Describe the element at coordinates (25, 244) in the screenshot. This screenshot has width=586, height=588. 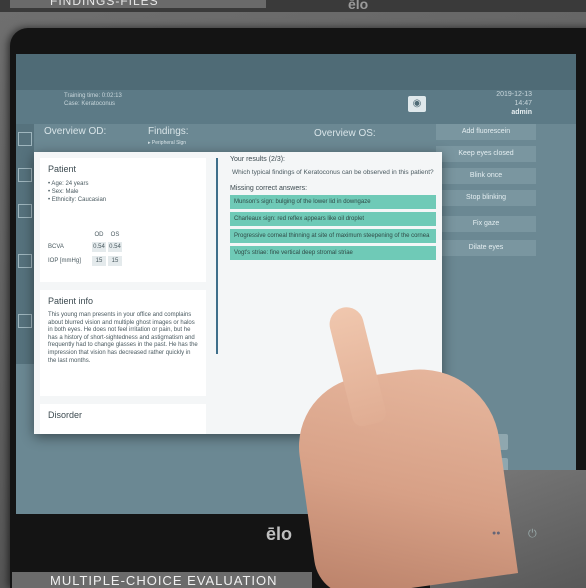
I see `left-tool-rail` at that location.